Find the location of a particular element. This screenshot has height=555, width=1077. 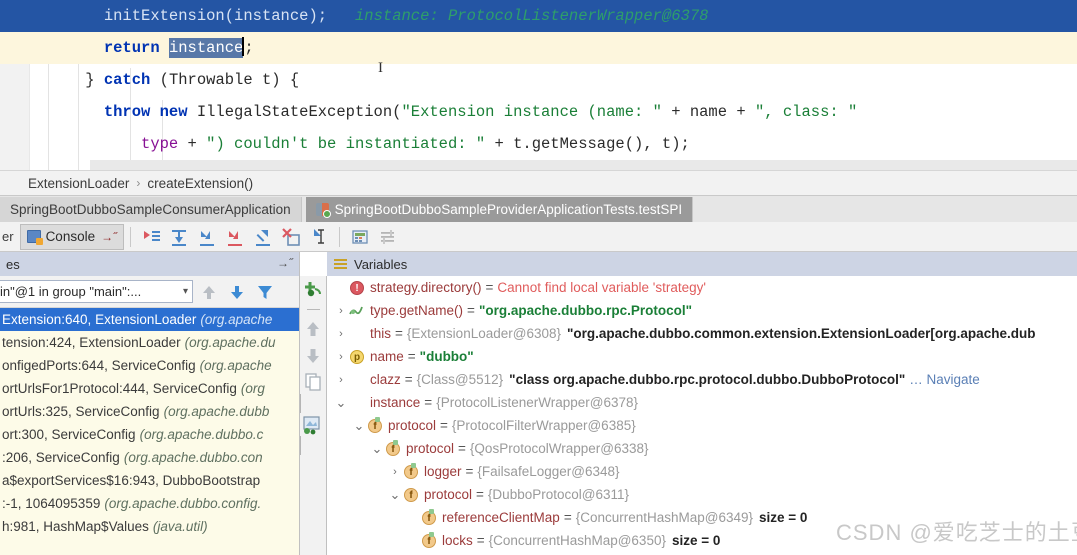

run-tab: SpringBootDubboSampleConsumerApplication is located at coordinates (151, 209).